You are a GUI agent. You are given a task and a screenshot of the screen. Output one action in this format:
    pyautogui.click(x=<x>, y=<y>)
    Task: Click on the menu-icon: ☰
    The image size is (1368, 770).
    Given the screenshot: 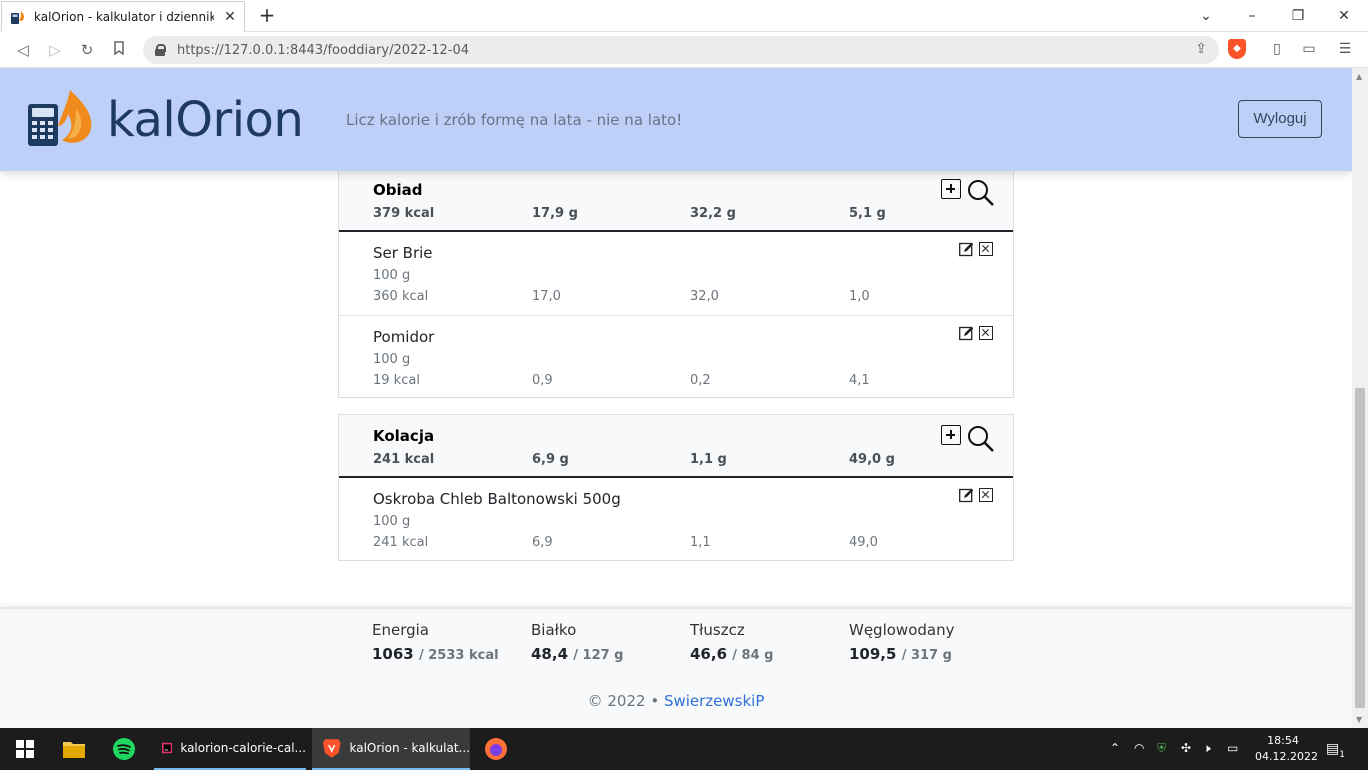 What is the action you would take?
    pyautogui.click(x=1345, y=49)
    